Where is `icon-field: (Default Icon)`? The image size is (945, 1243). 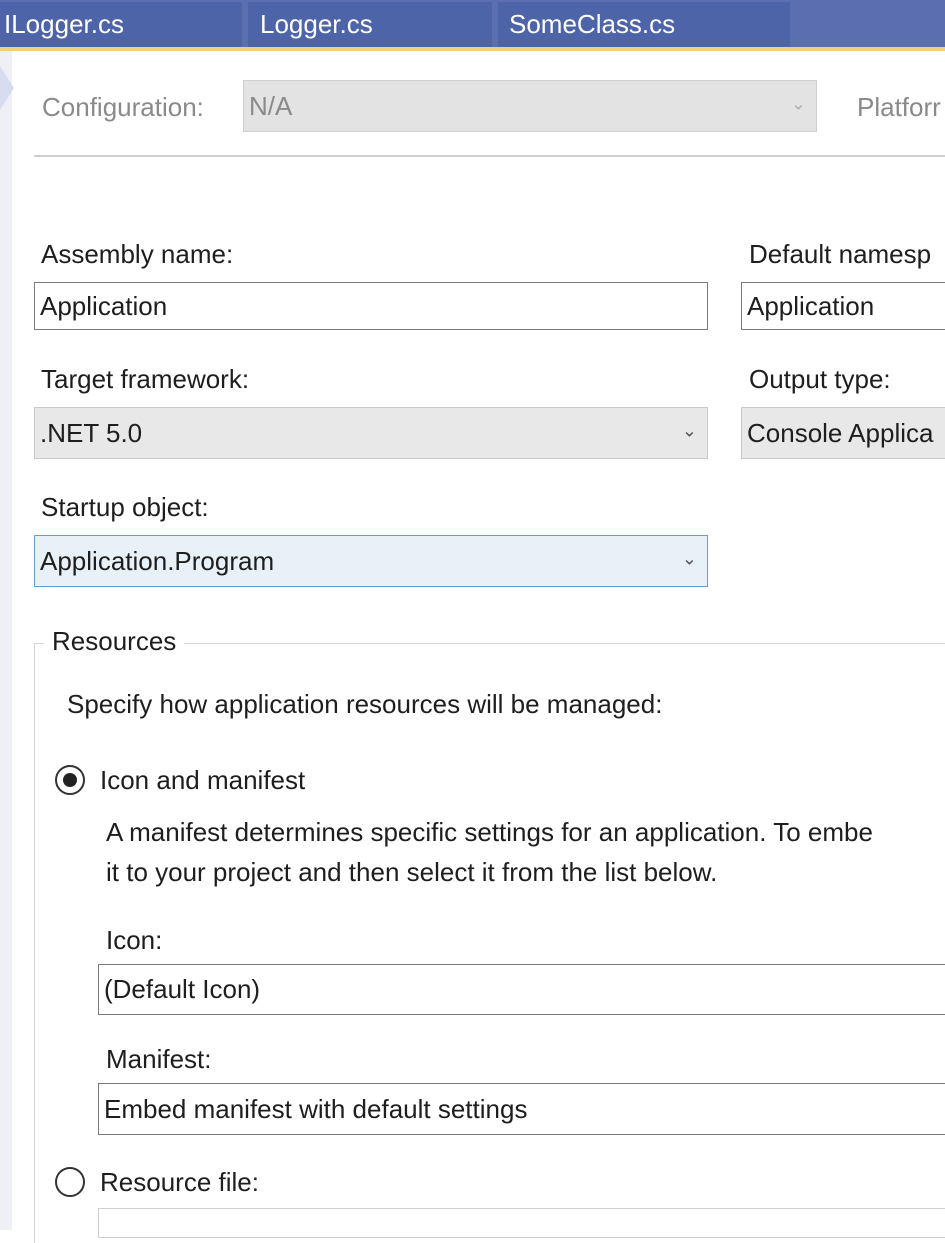
icon-field: (Default Icon) is located at coordinates (521, 989).